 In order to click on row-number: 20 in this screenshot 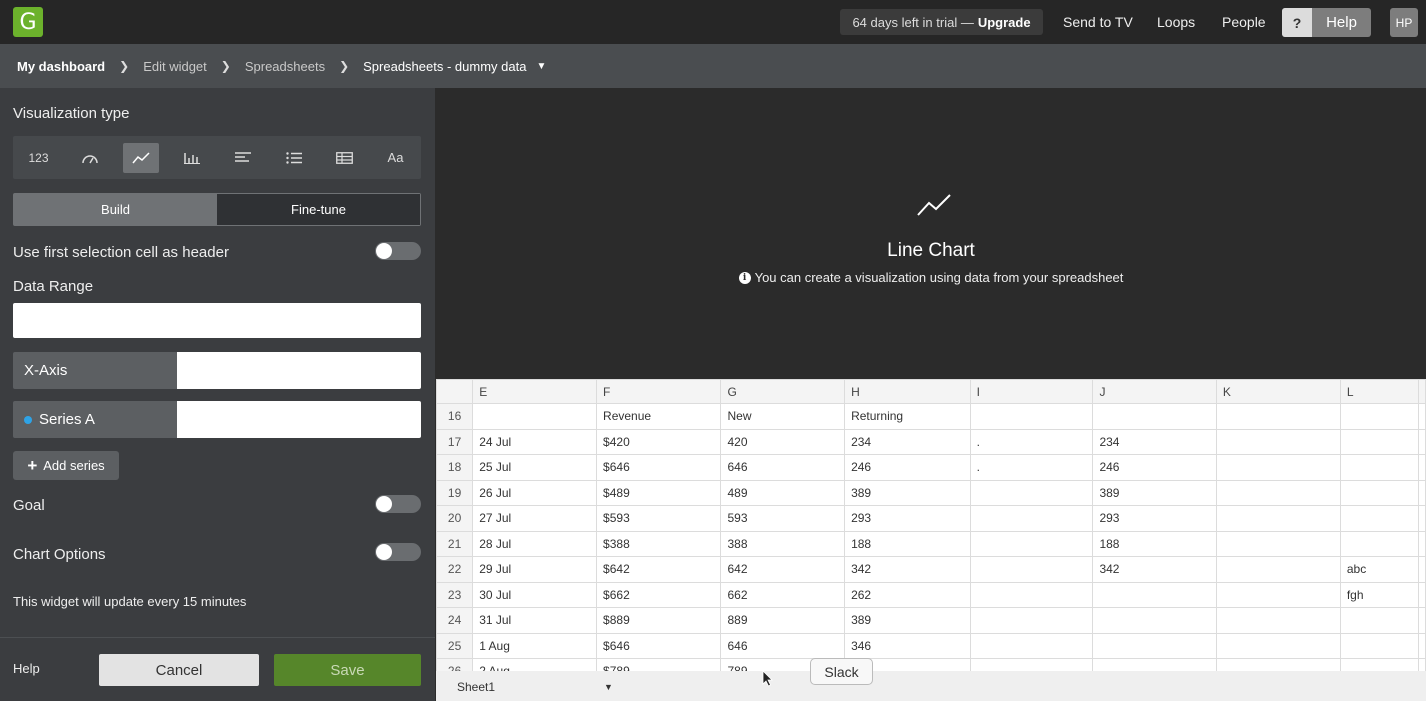, I will do `click(455, 518)`.